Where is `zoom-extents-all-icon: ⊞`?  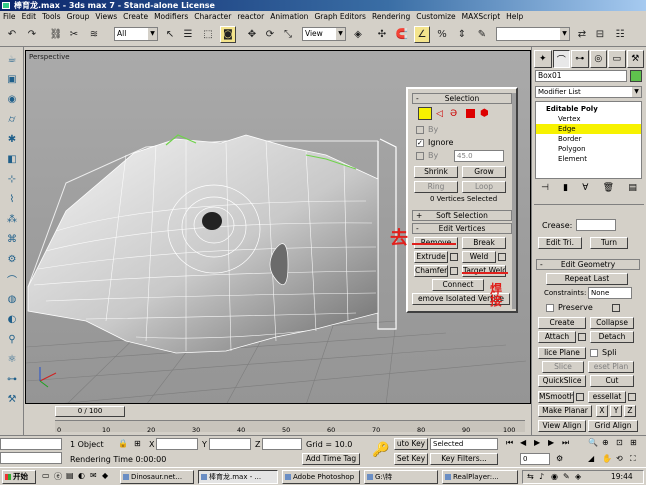
zoom-extents-all-icon: ⊞ is located at coordinates (633, 442).